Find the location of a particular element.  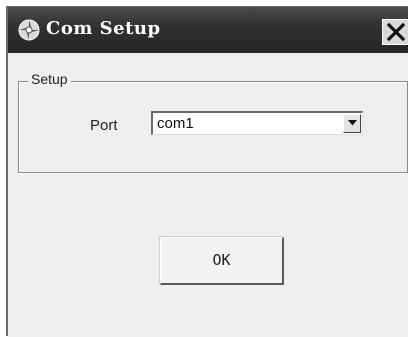

chevron-down-icon is located at coordinates (352, 123).